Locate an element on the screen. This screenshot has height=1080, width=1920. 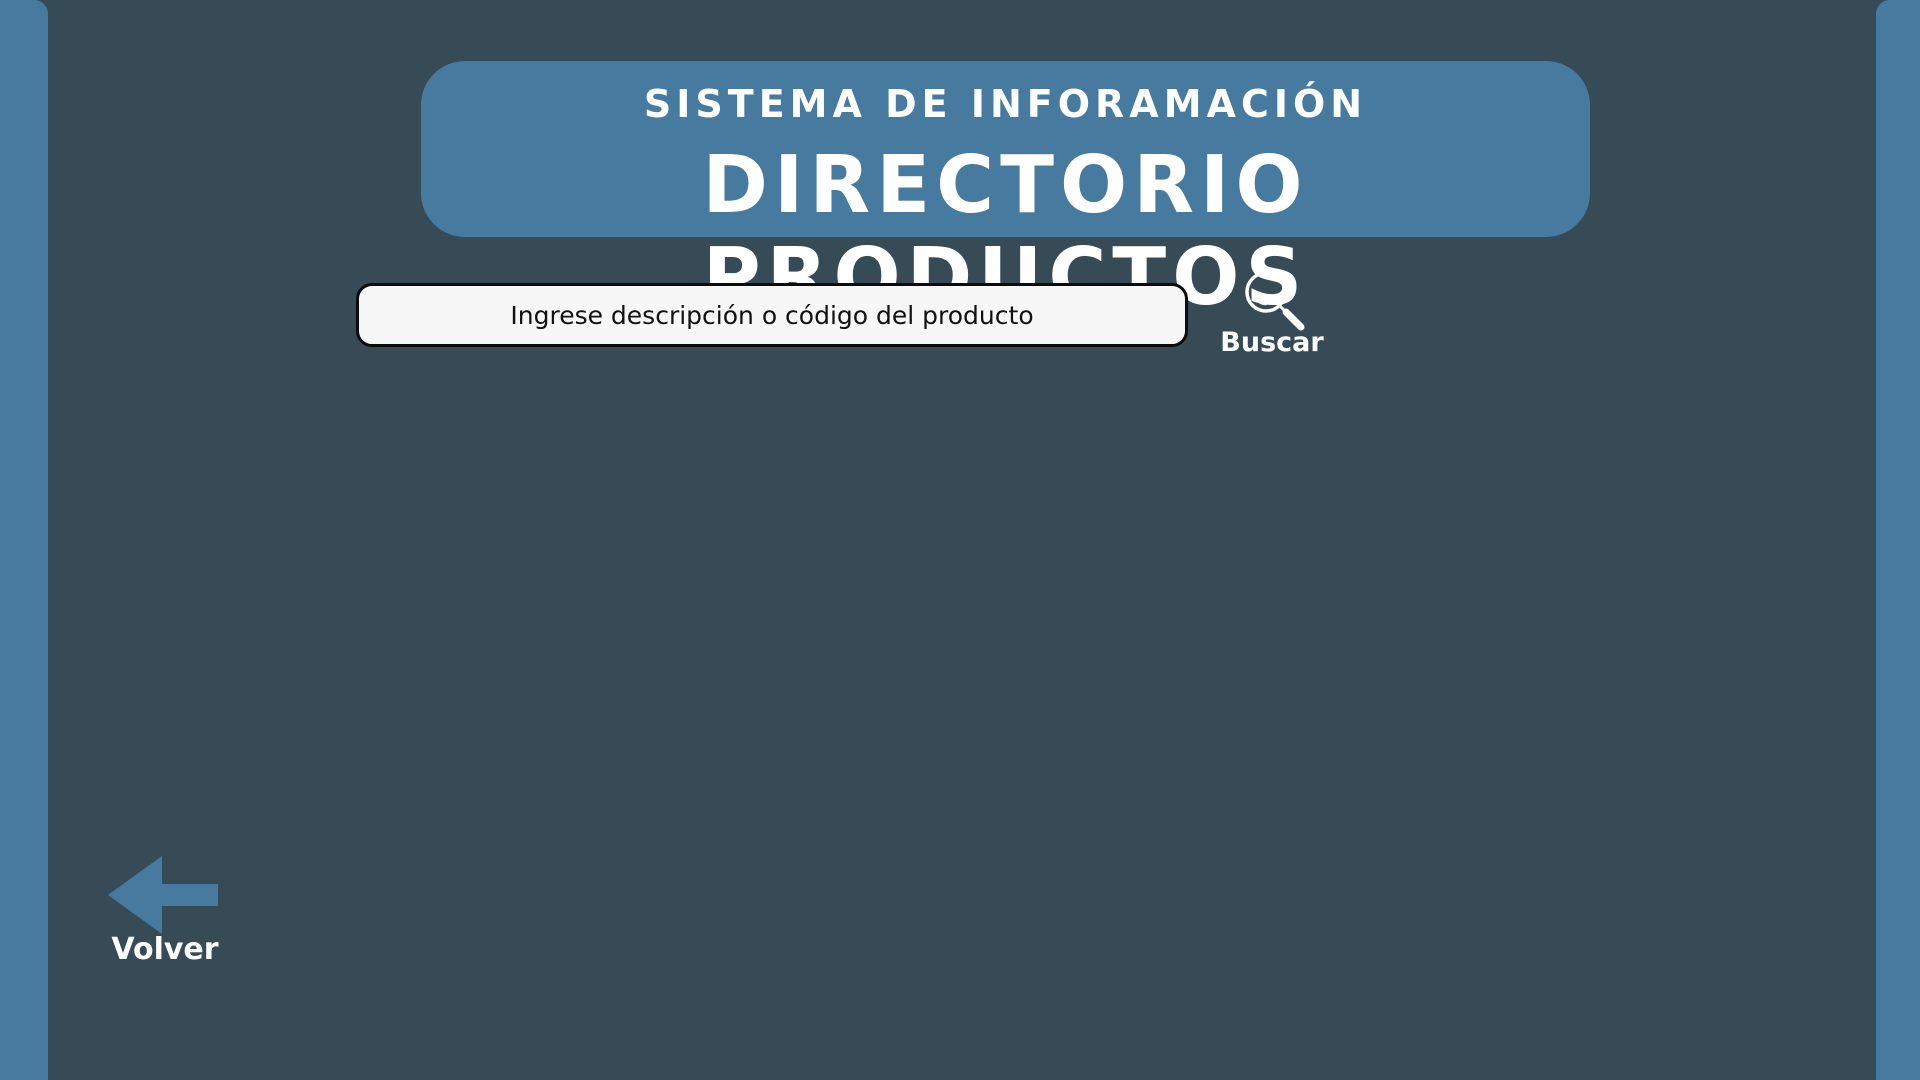
arrow-left-icon is located at coordinates (163, 895).